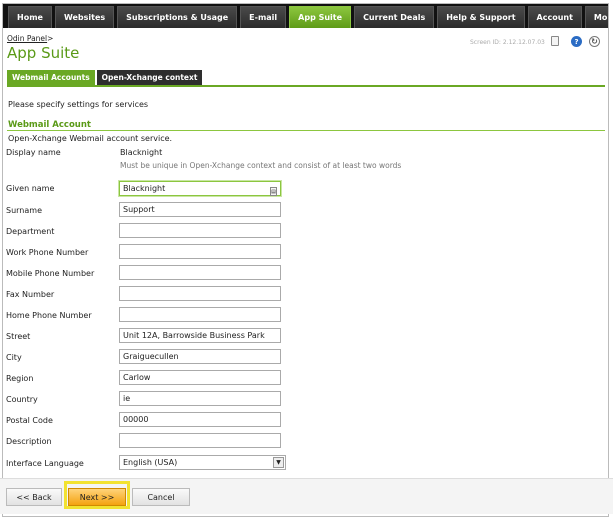  Describe the element at coordinates (320, 17) in the screenshot. I see `nav-tab-app-suite: App Suite` at that location.